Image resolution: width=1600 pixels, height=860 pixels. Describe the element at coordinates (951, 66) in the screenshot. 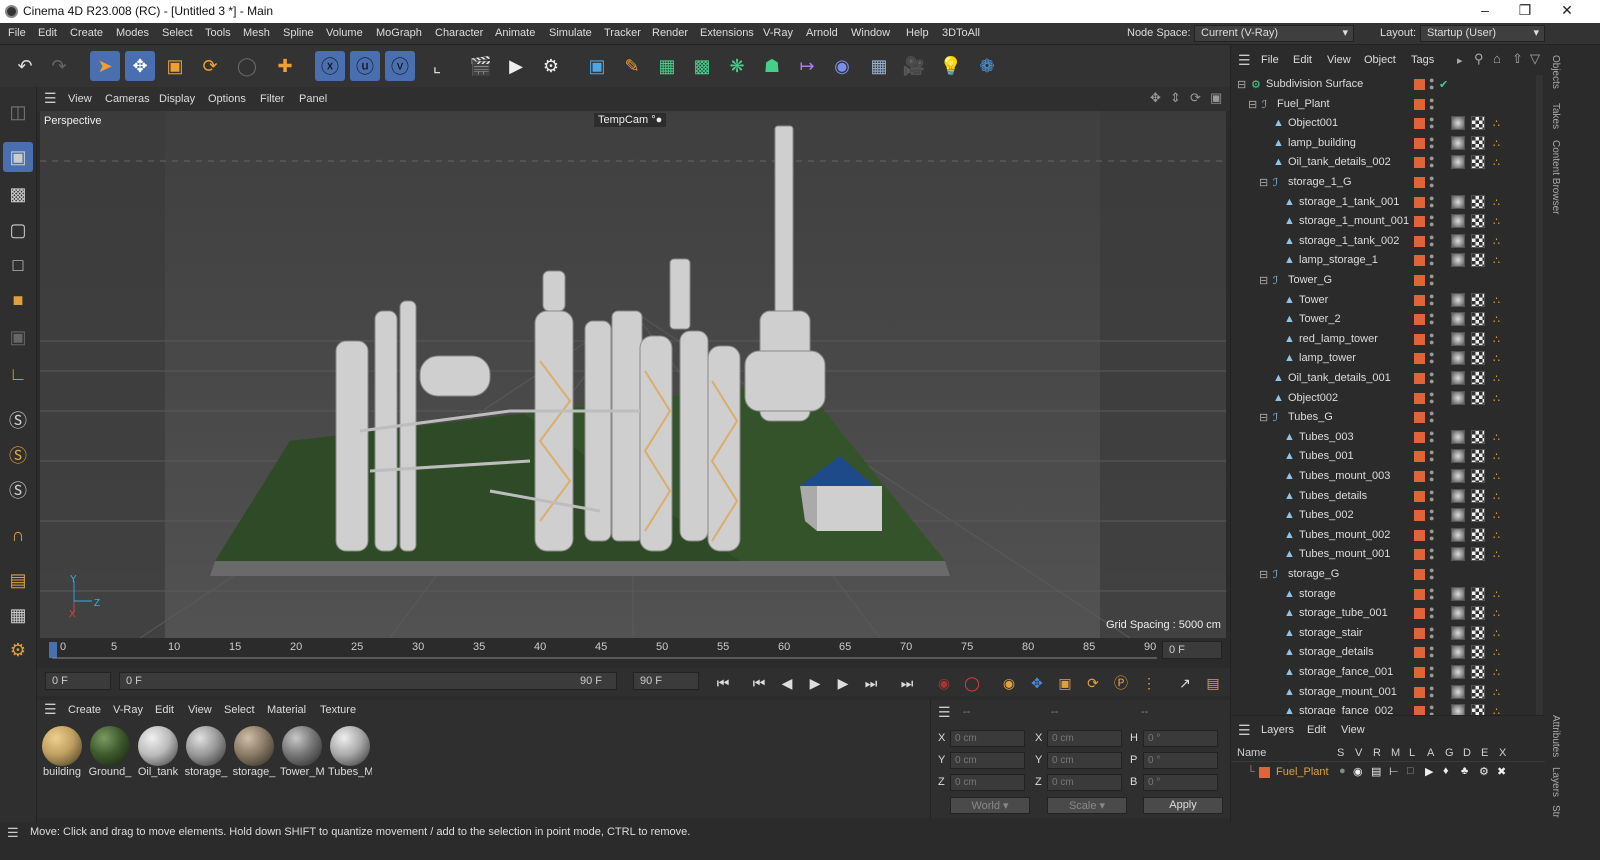

I see `light-icon: 💡` at that location.